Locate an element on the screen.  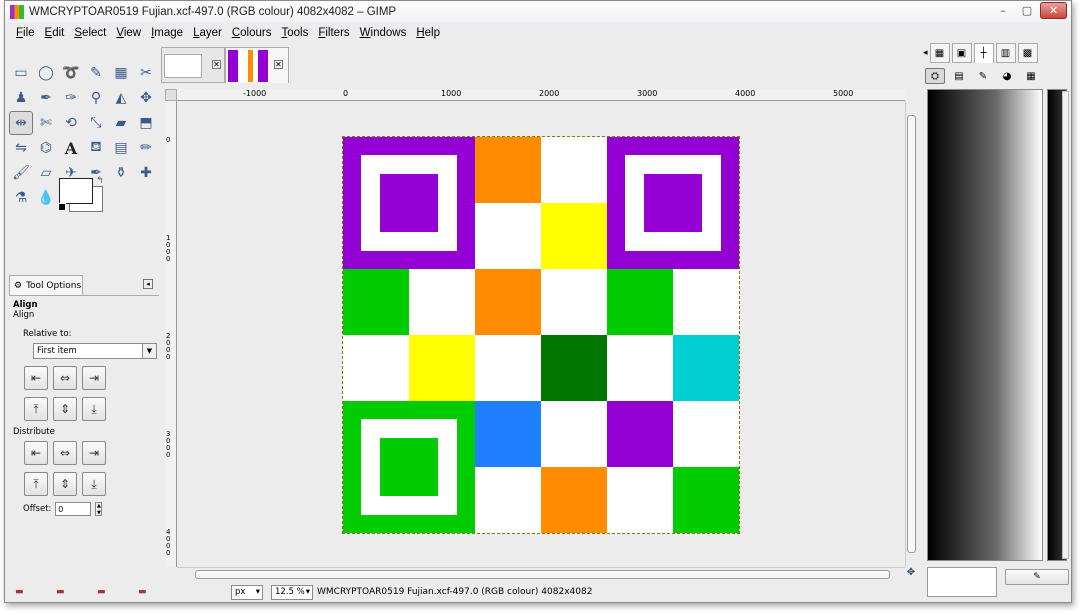
color-picker-icon: ✑ is located at coordinates (71, 98).